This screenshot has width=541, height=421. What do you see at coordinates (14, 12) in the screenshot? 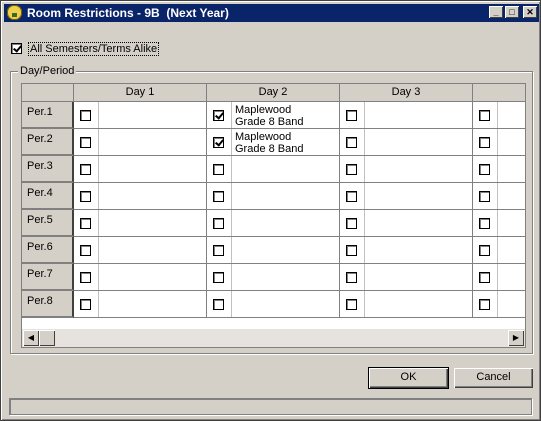
I see `app-icon` at bounding box center [14, 12].